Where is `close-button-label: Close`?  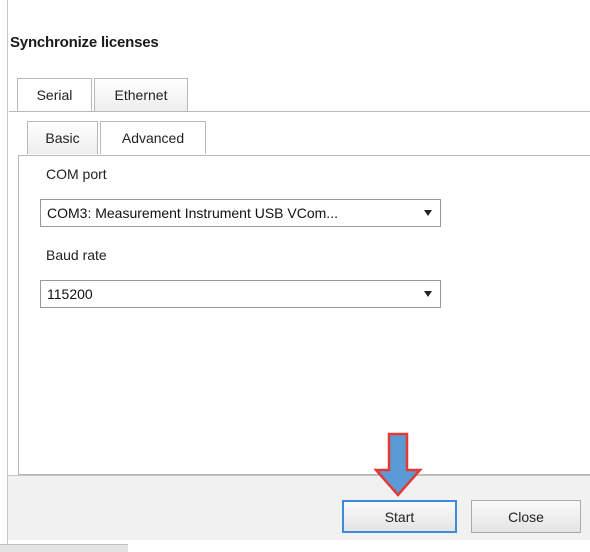 close-button-label: Close is located at coordinates (526, 516).